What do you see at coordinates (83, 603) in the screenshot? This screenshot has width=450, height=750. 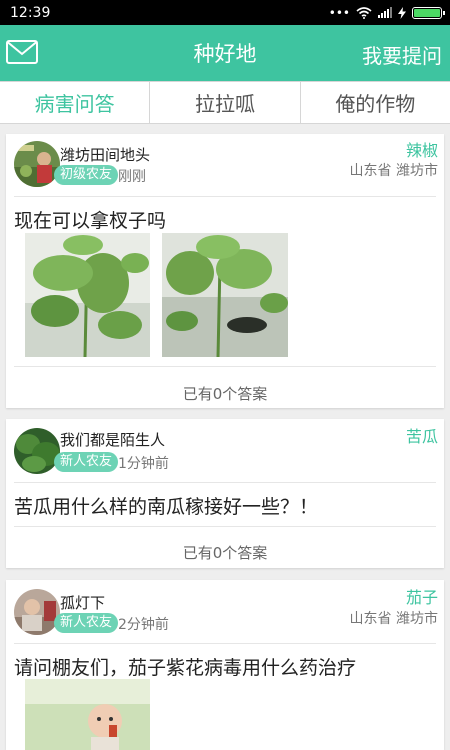 I see `user-name: 孤灯下` at bounding box center [83, 603].